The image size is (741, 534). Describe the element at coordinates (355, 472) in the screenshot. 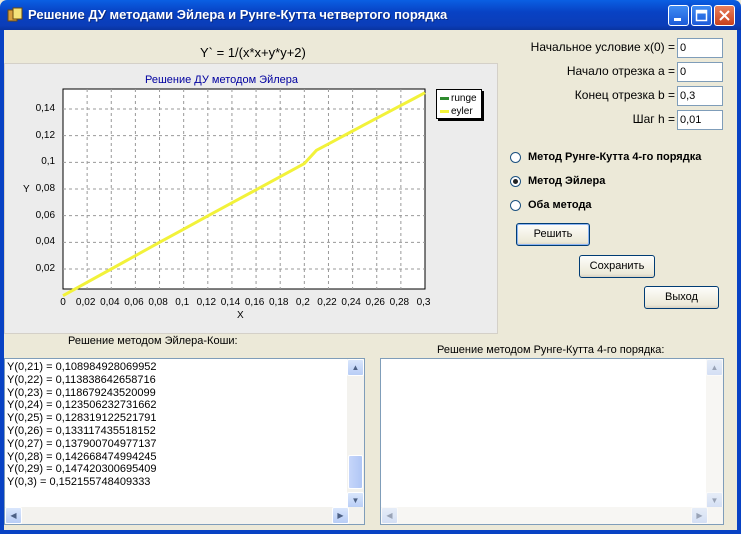

I see `scroll-thumb` at that location.